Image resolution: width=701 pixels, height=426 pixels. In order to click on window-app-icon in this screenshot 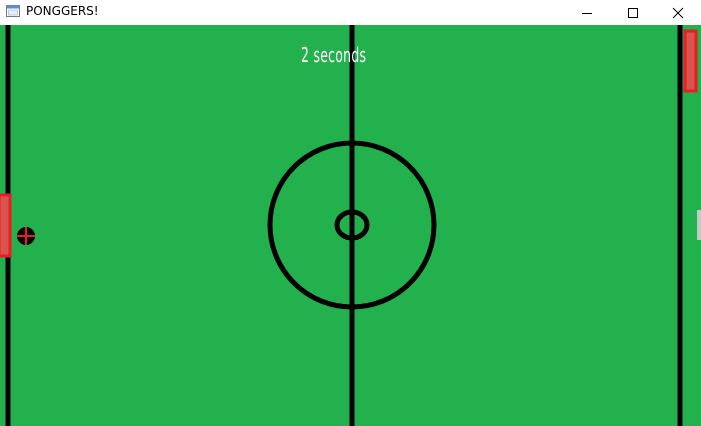, I will do `click(13, 11)`.